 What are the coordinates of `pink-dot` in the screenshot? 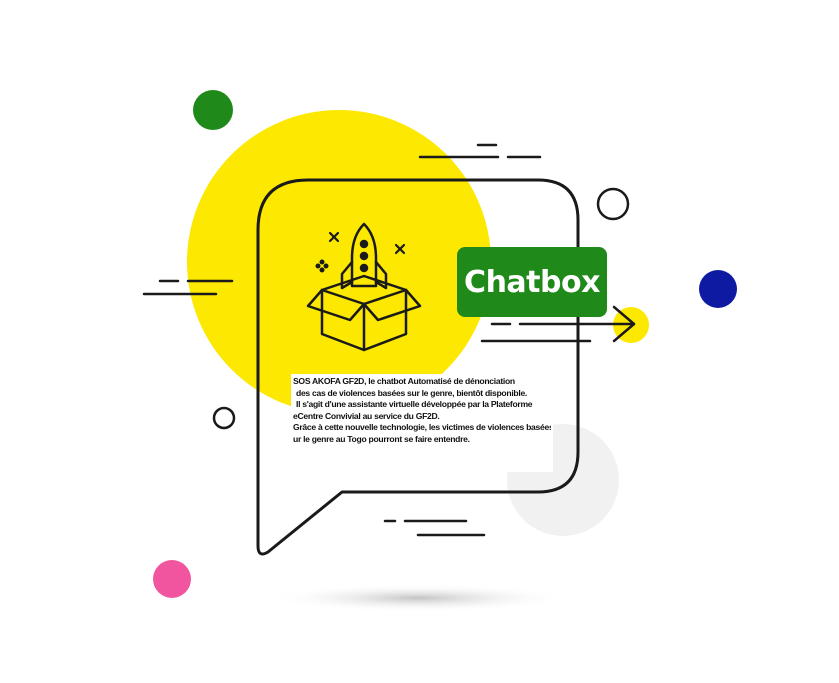 It's located at (172, 579).